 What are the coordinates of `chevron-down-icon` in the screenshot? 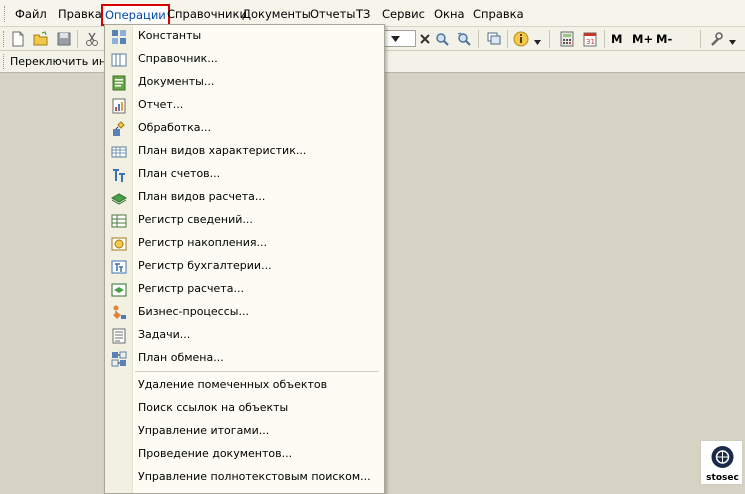 It's located at (395, 39).